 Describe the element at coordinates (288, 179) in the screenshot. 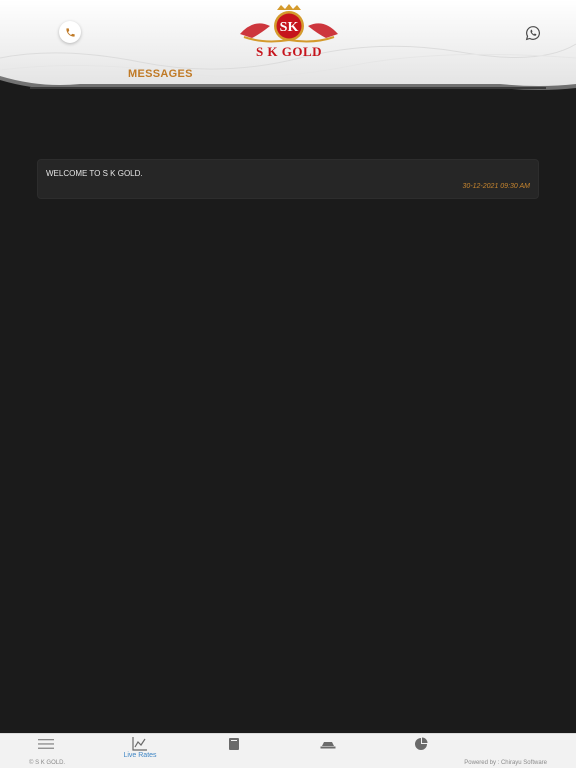

I see `message-card: WELCOME TO S K GOLD. 30-12-2021 09:30 AM` at that location.